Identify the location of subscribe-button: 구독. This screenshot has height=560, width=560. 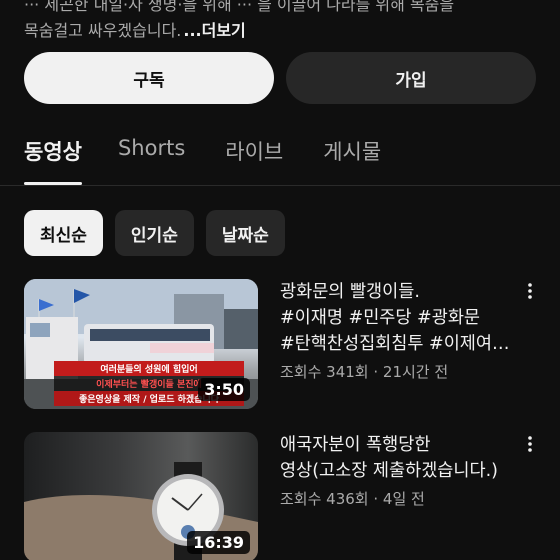
(149, 78).